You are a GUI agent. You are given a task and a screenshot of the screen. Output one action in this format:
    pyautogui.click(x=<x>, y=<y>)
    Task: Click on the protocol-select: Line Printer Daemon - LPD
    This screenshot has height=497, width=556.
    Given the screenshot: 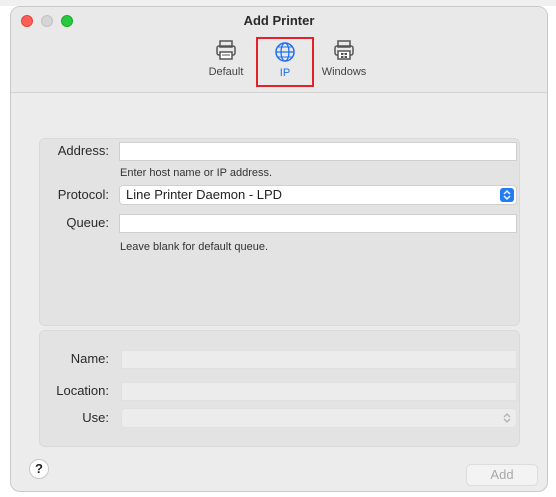 What is the action you would take?
    pyautogui.click(x=318, y=195)
    